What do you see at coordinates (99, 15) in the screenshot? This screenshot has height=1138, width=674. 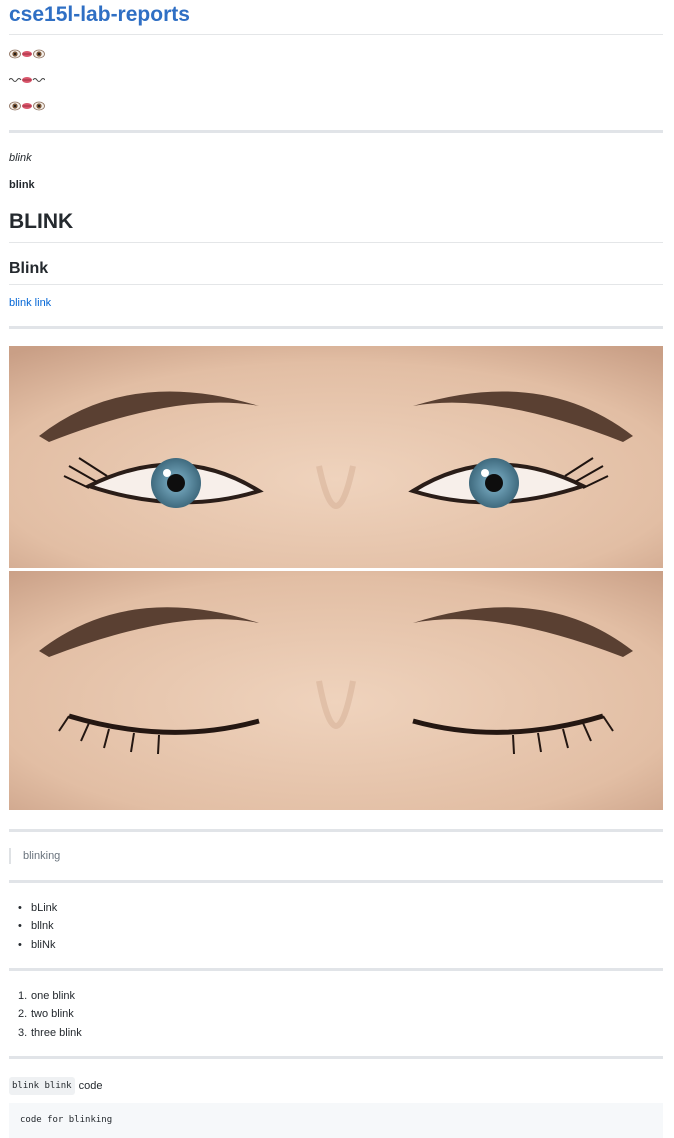 I see `page-title: cse15l-lab-reports` at bounding box center [99, 15].